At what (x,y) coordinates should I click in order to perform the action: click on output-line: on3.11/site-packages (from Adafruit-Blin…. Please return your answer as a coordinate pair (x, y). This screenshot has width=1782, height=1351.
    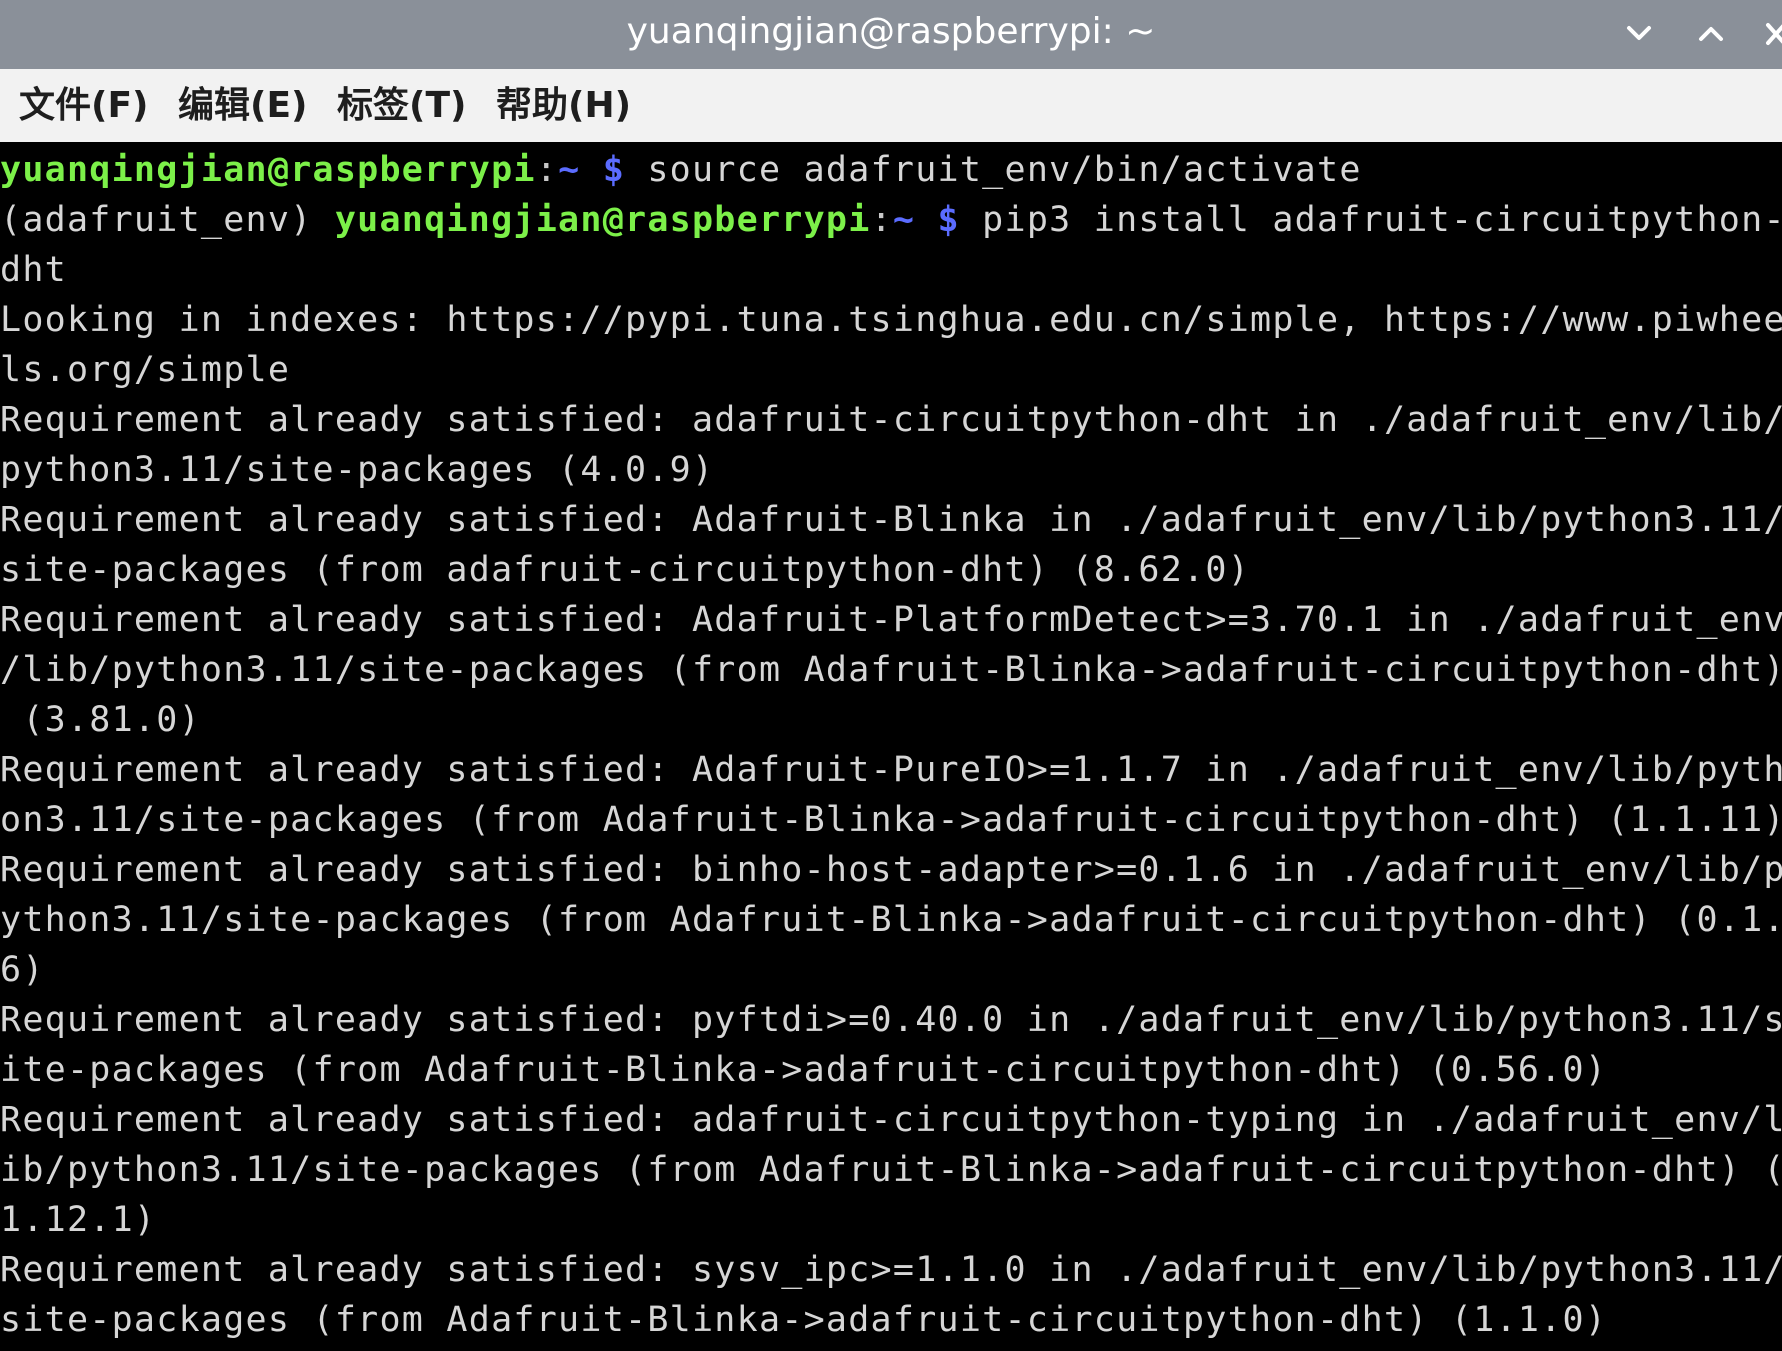
    Looking at the image, I should click on (891, 820).